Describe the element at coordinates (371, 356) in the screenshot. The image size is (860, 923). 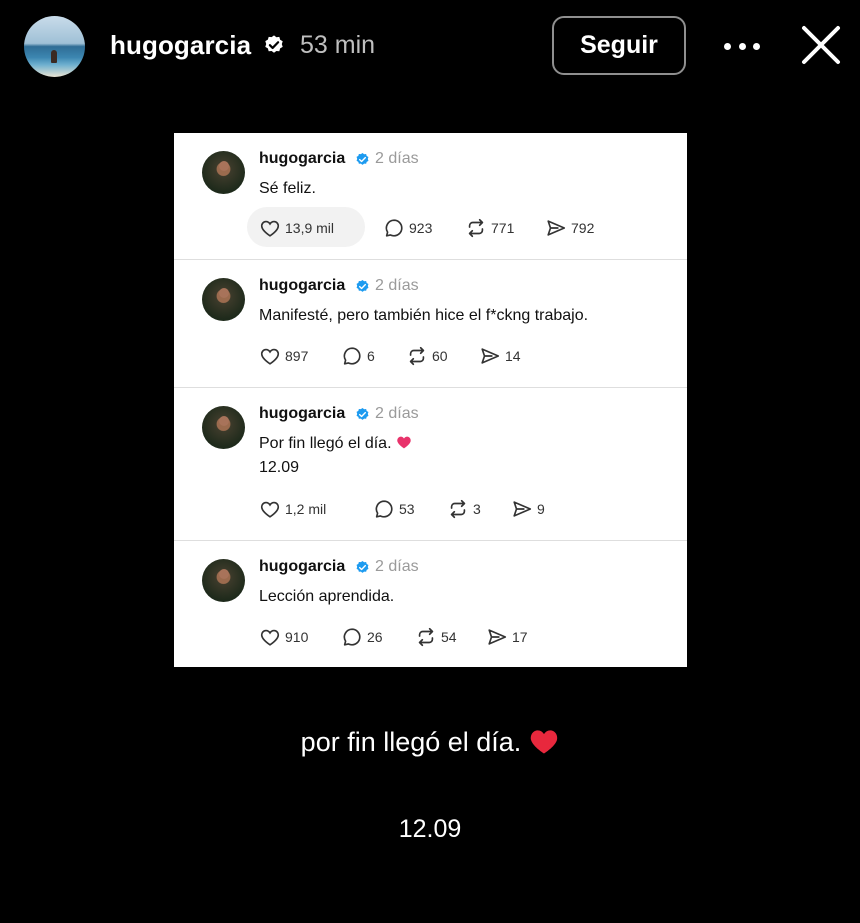
I see `reply-count: 6` at that location.